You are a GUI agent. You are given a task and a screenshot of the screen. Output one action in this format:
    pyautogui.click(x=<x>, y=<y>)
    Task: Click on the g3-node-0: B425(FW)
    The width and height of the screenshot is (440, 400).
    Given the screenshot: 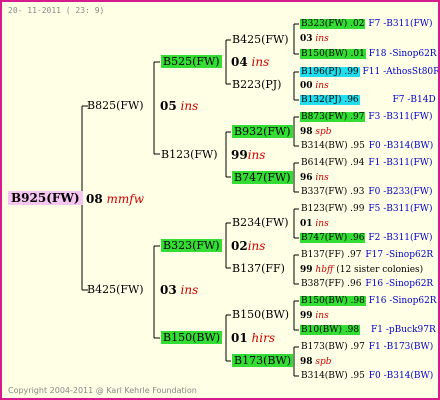 What is the action you would take?
    pyautogui.click(x=260, y=40)
    